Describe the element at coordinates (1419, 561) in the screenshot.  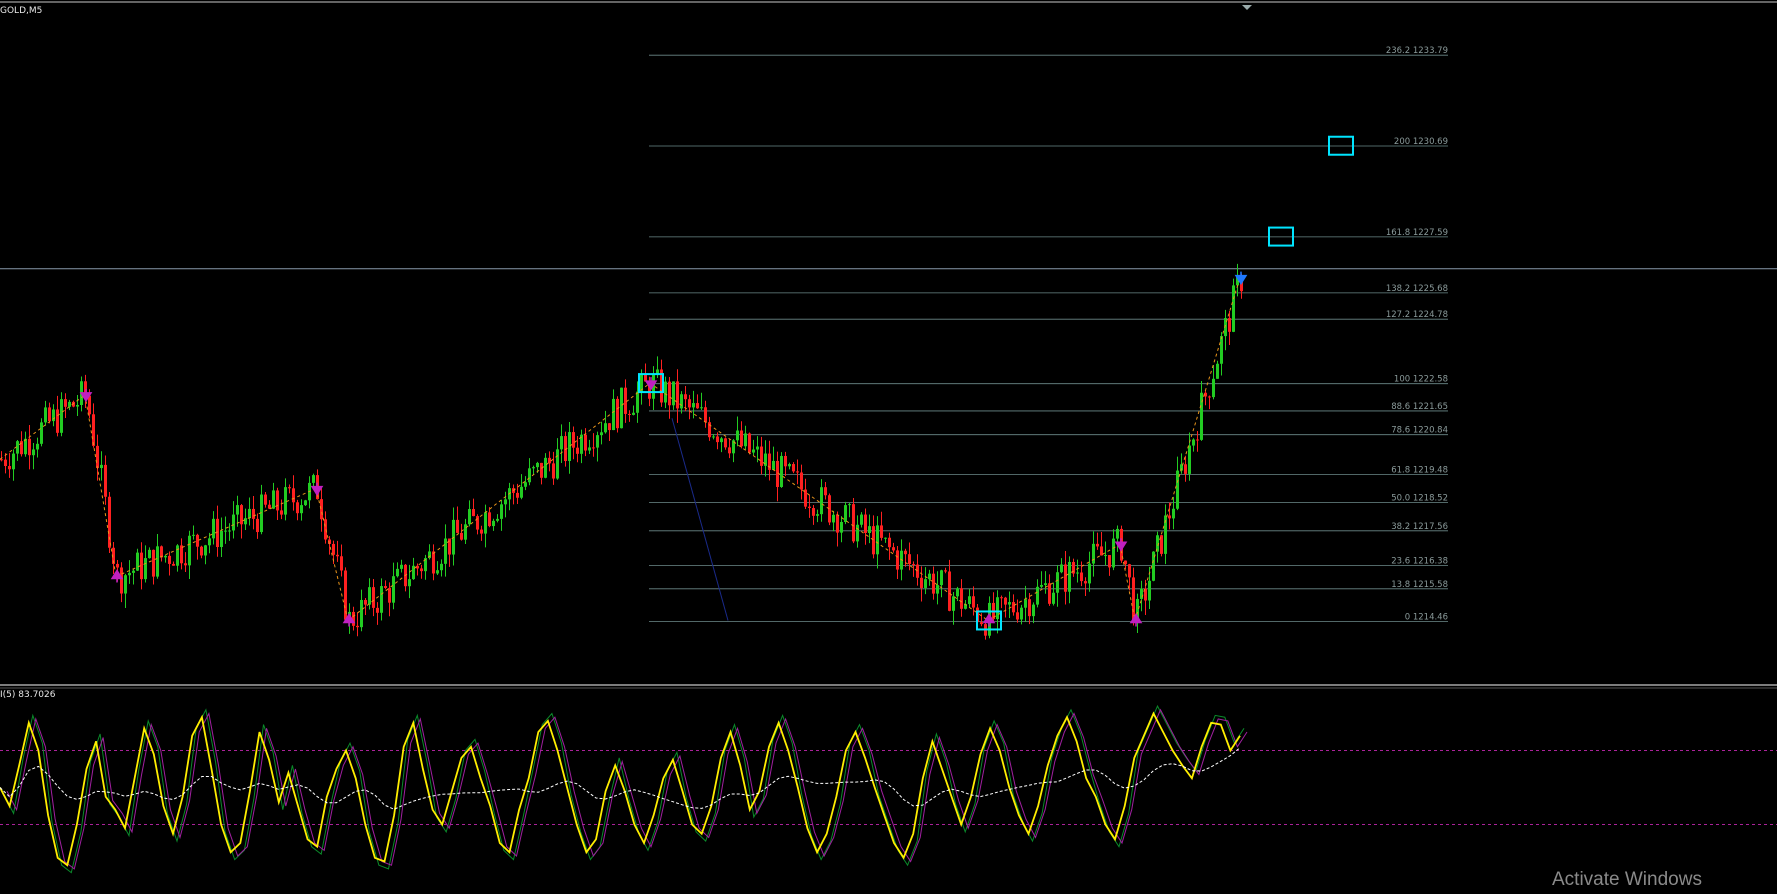
I see `fib-level-label: 23.6 1216.38` at that location.